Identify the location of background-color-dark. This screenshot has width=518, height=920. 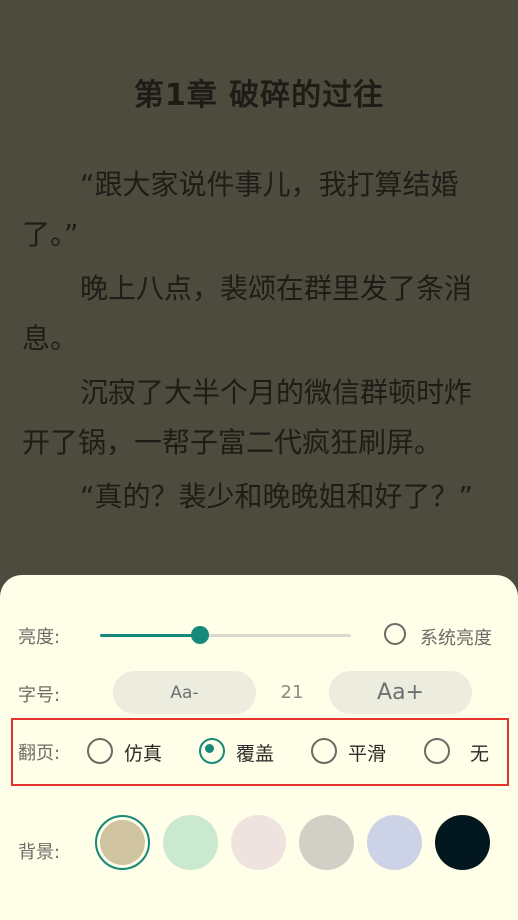
(462, 842).